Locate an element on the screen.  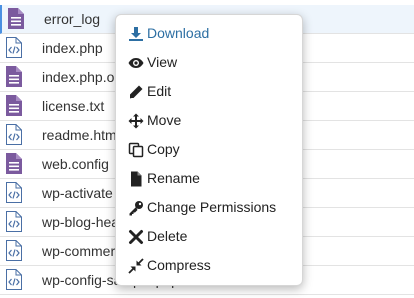
menu-item-label: Rename is located at coordinates (173, 178).